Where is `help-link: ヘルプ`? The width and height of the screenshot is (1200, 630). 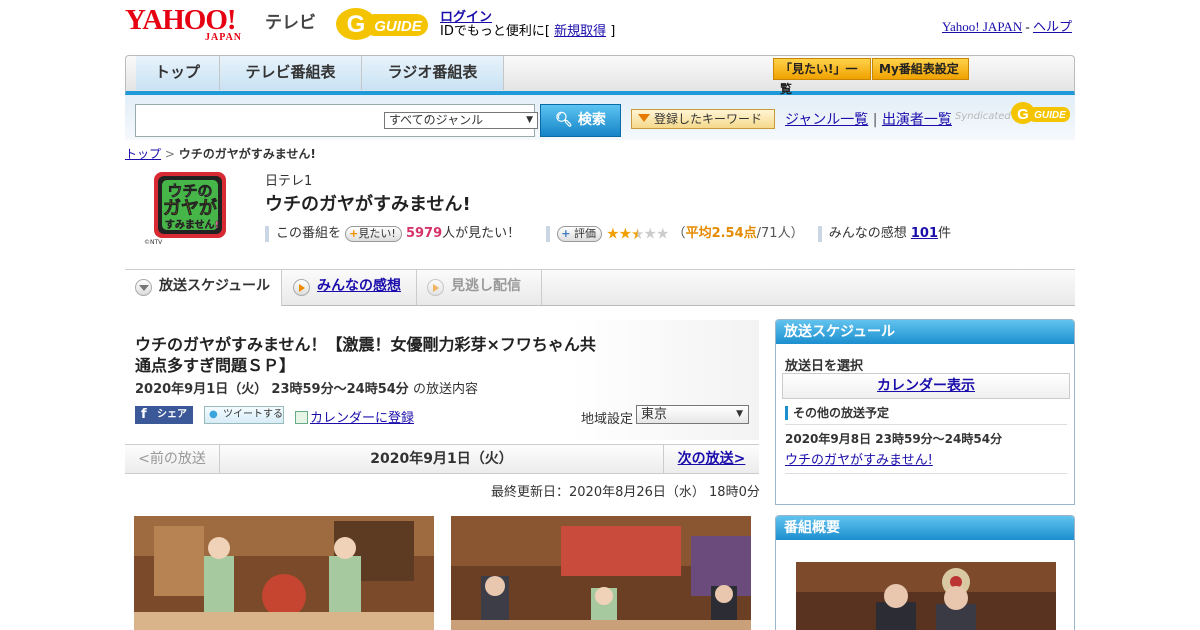 help-link: ヘルプ is located at coordinates (1052, 26).